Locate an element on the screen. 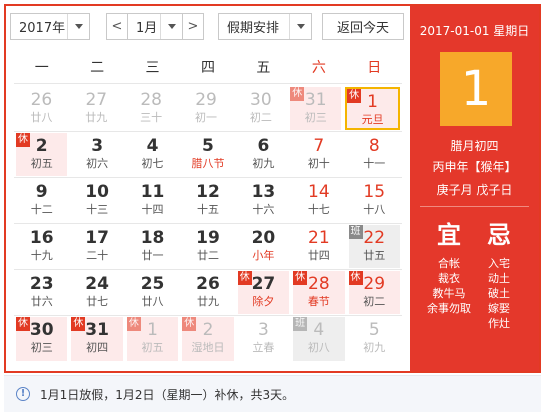 The height and width of the screenshot is (416, 545). lunar-label: 十二 is located at coordinates (41, 209).